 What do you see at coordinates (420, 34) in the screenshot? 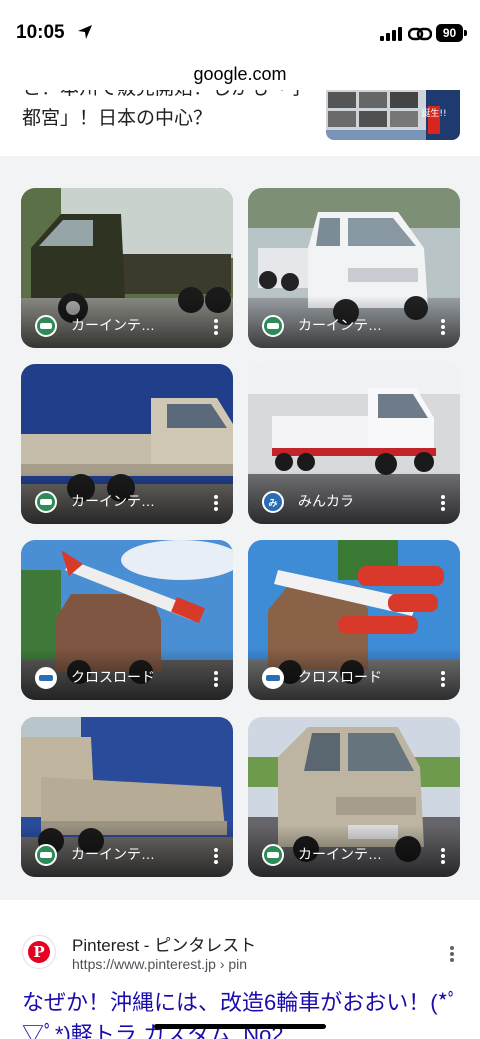
I see `link-icon` at bounding box center [420, 34].